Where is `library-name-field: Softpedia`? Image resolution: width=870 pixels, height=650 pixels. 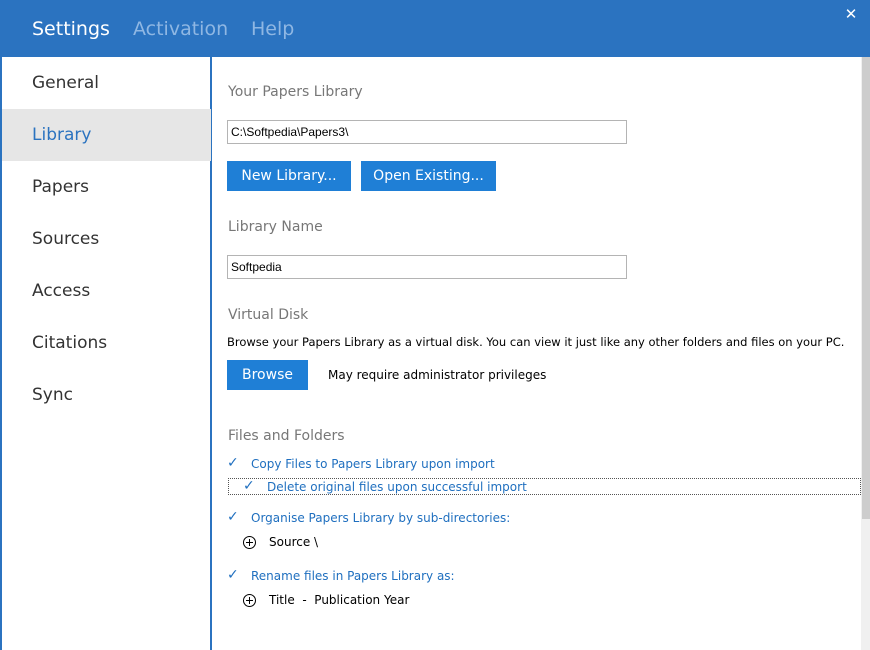 library-name-field: Softpedia is located at coordinates (427, 267).